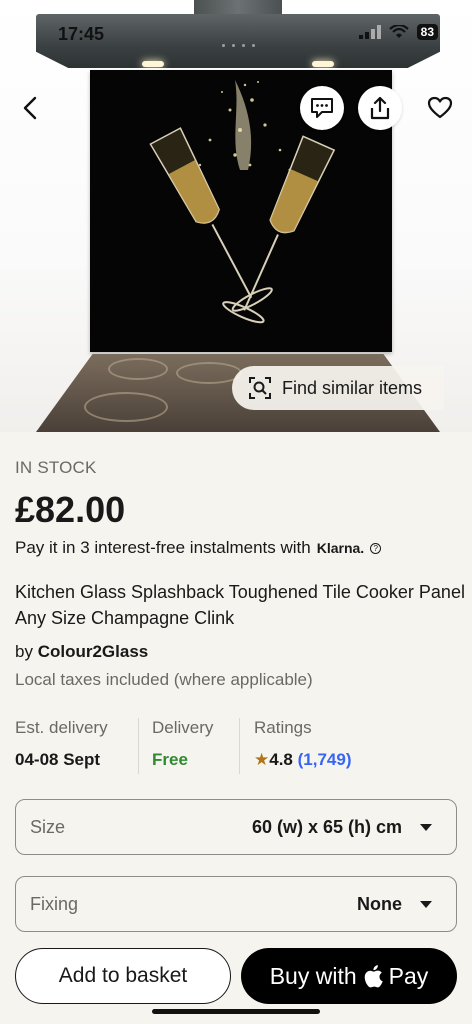 The height and width of the screenshot is (1024, 472). Describe the element at coordinates (376, 548) in the screenshot. I see `question-icon: ?` at that location.